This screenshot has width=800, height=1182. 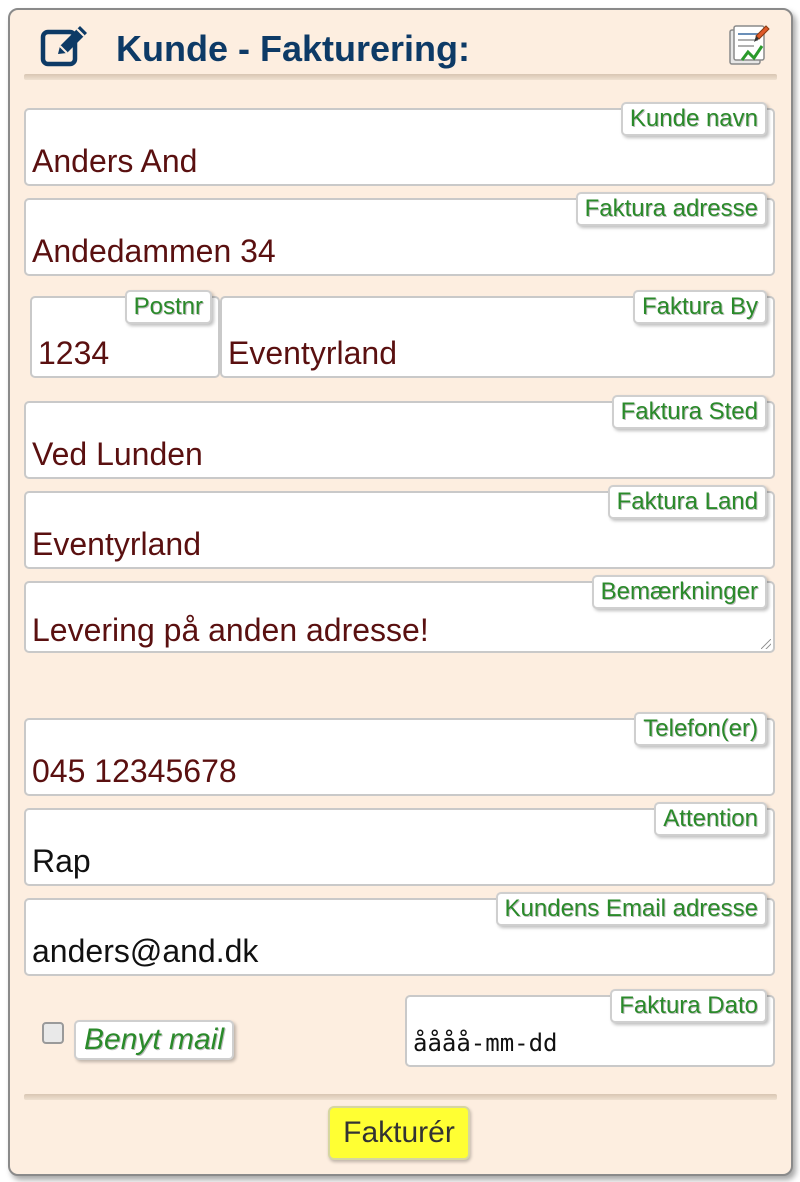 What do you see at coordinates (399, 437) in the screenshot?
I see `invoice-place-field: Faktura Sted Ved Lunden` at bounding box center [399, 437].